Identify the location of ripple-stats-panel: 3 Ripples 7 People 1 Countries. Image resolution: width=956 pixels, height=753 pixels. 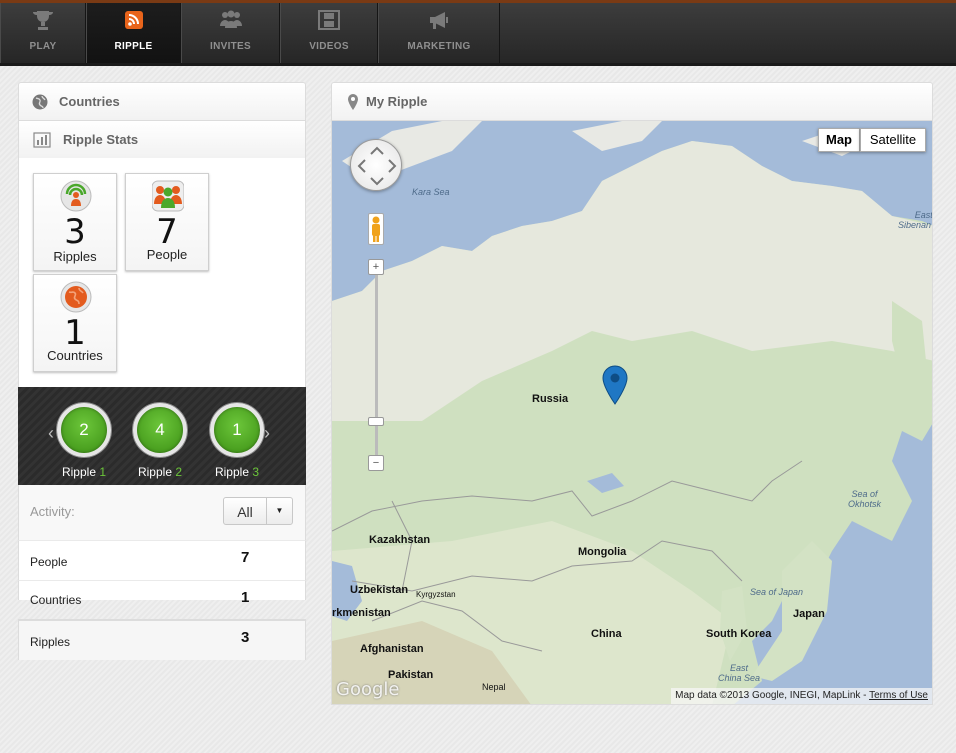
(162, 273).